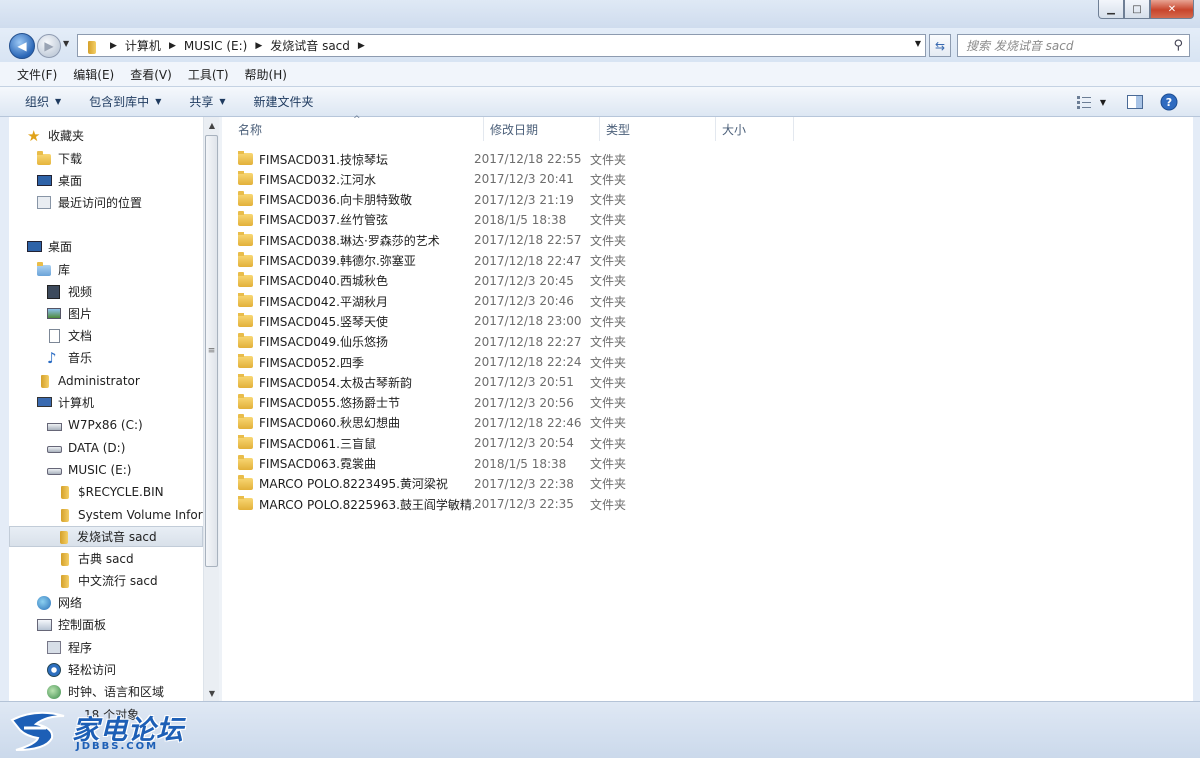  What do you see at coordinates (356, 219) in the screenshot?
I see `file-name-cell: FIMSACD037.丝竹管弦` at bounding box center [356, 219].